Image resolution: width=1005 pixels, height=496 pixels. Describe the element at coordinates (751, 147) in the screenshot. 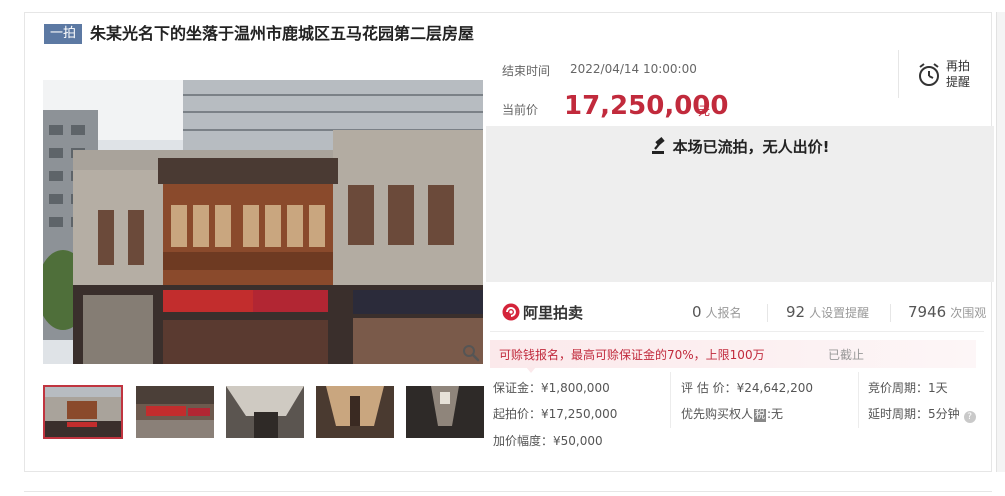

I see `auction-status-text: 本场已流拍，无人出价!` at that location.